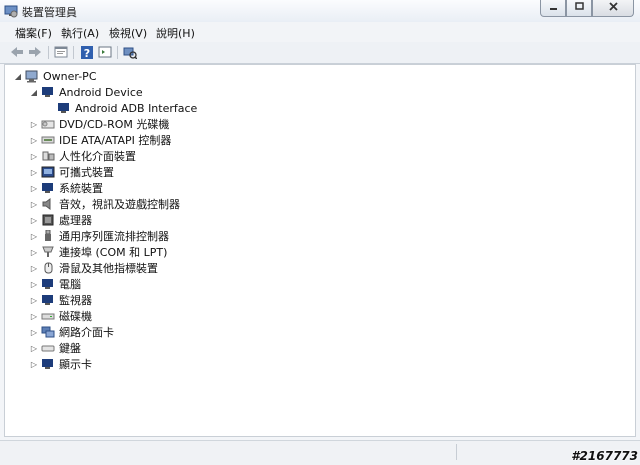 The width and height of the screenshot is (640, 465). I want to click on help-icon: ?, so click(87, 52).